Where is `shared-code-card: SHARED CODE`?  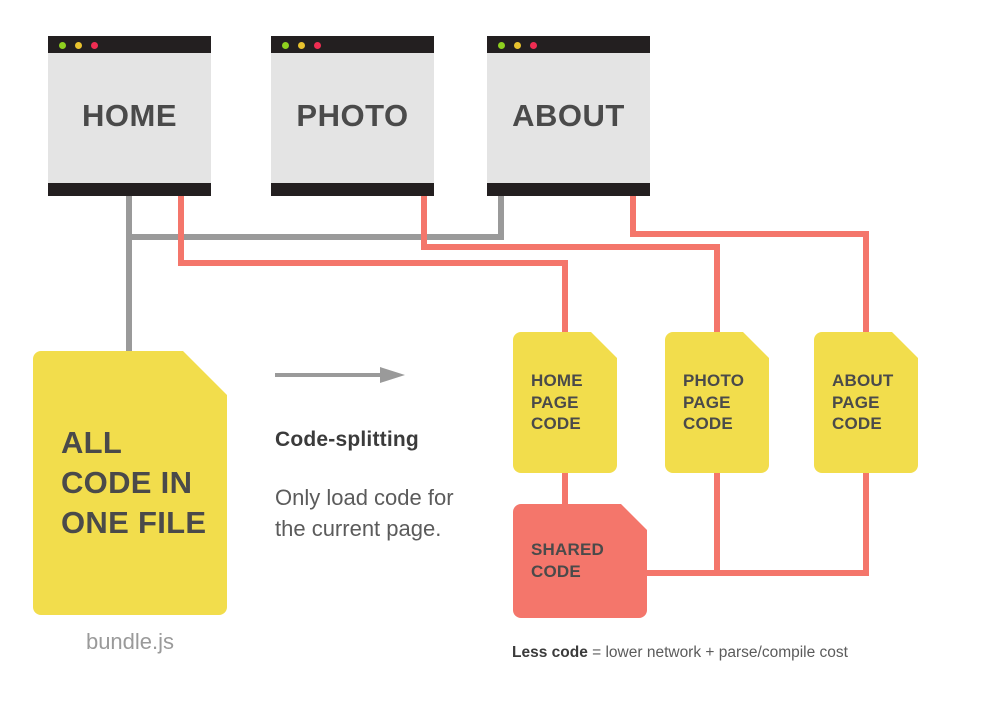
shared-code-card: SHARED CODE is located at coordinates (580, 561).